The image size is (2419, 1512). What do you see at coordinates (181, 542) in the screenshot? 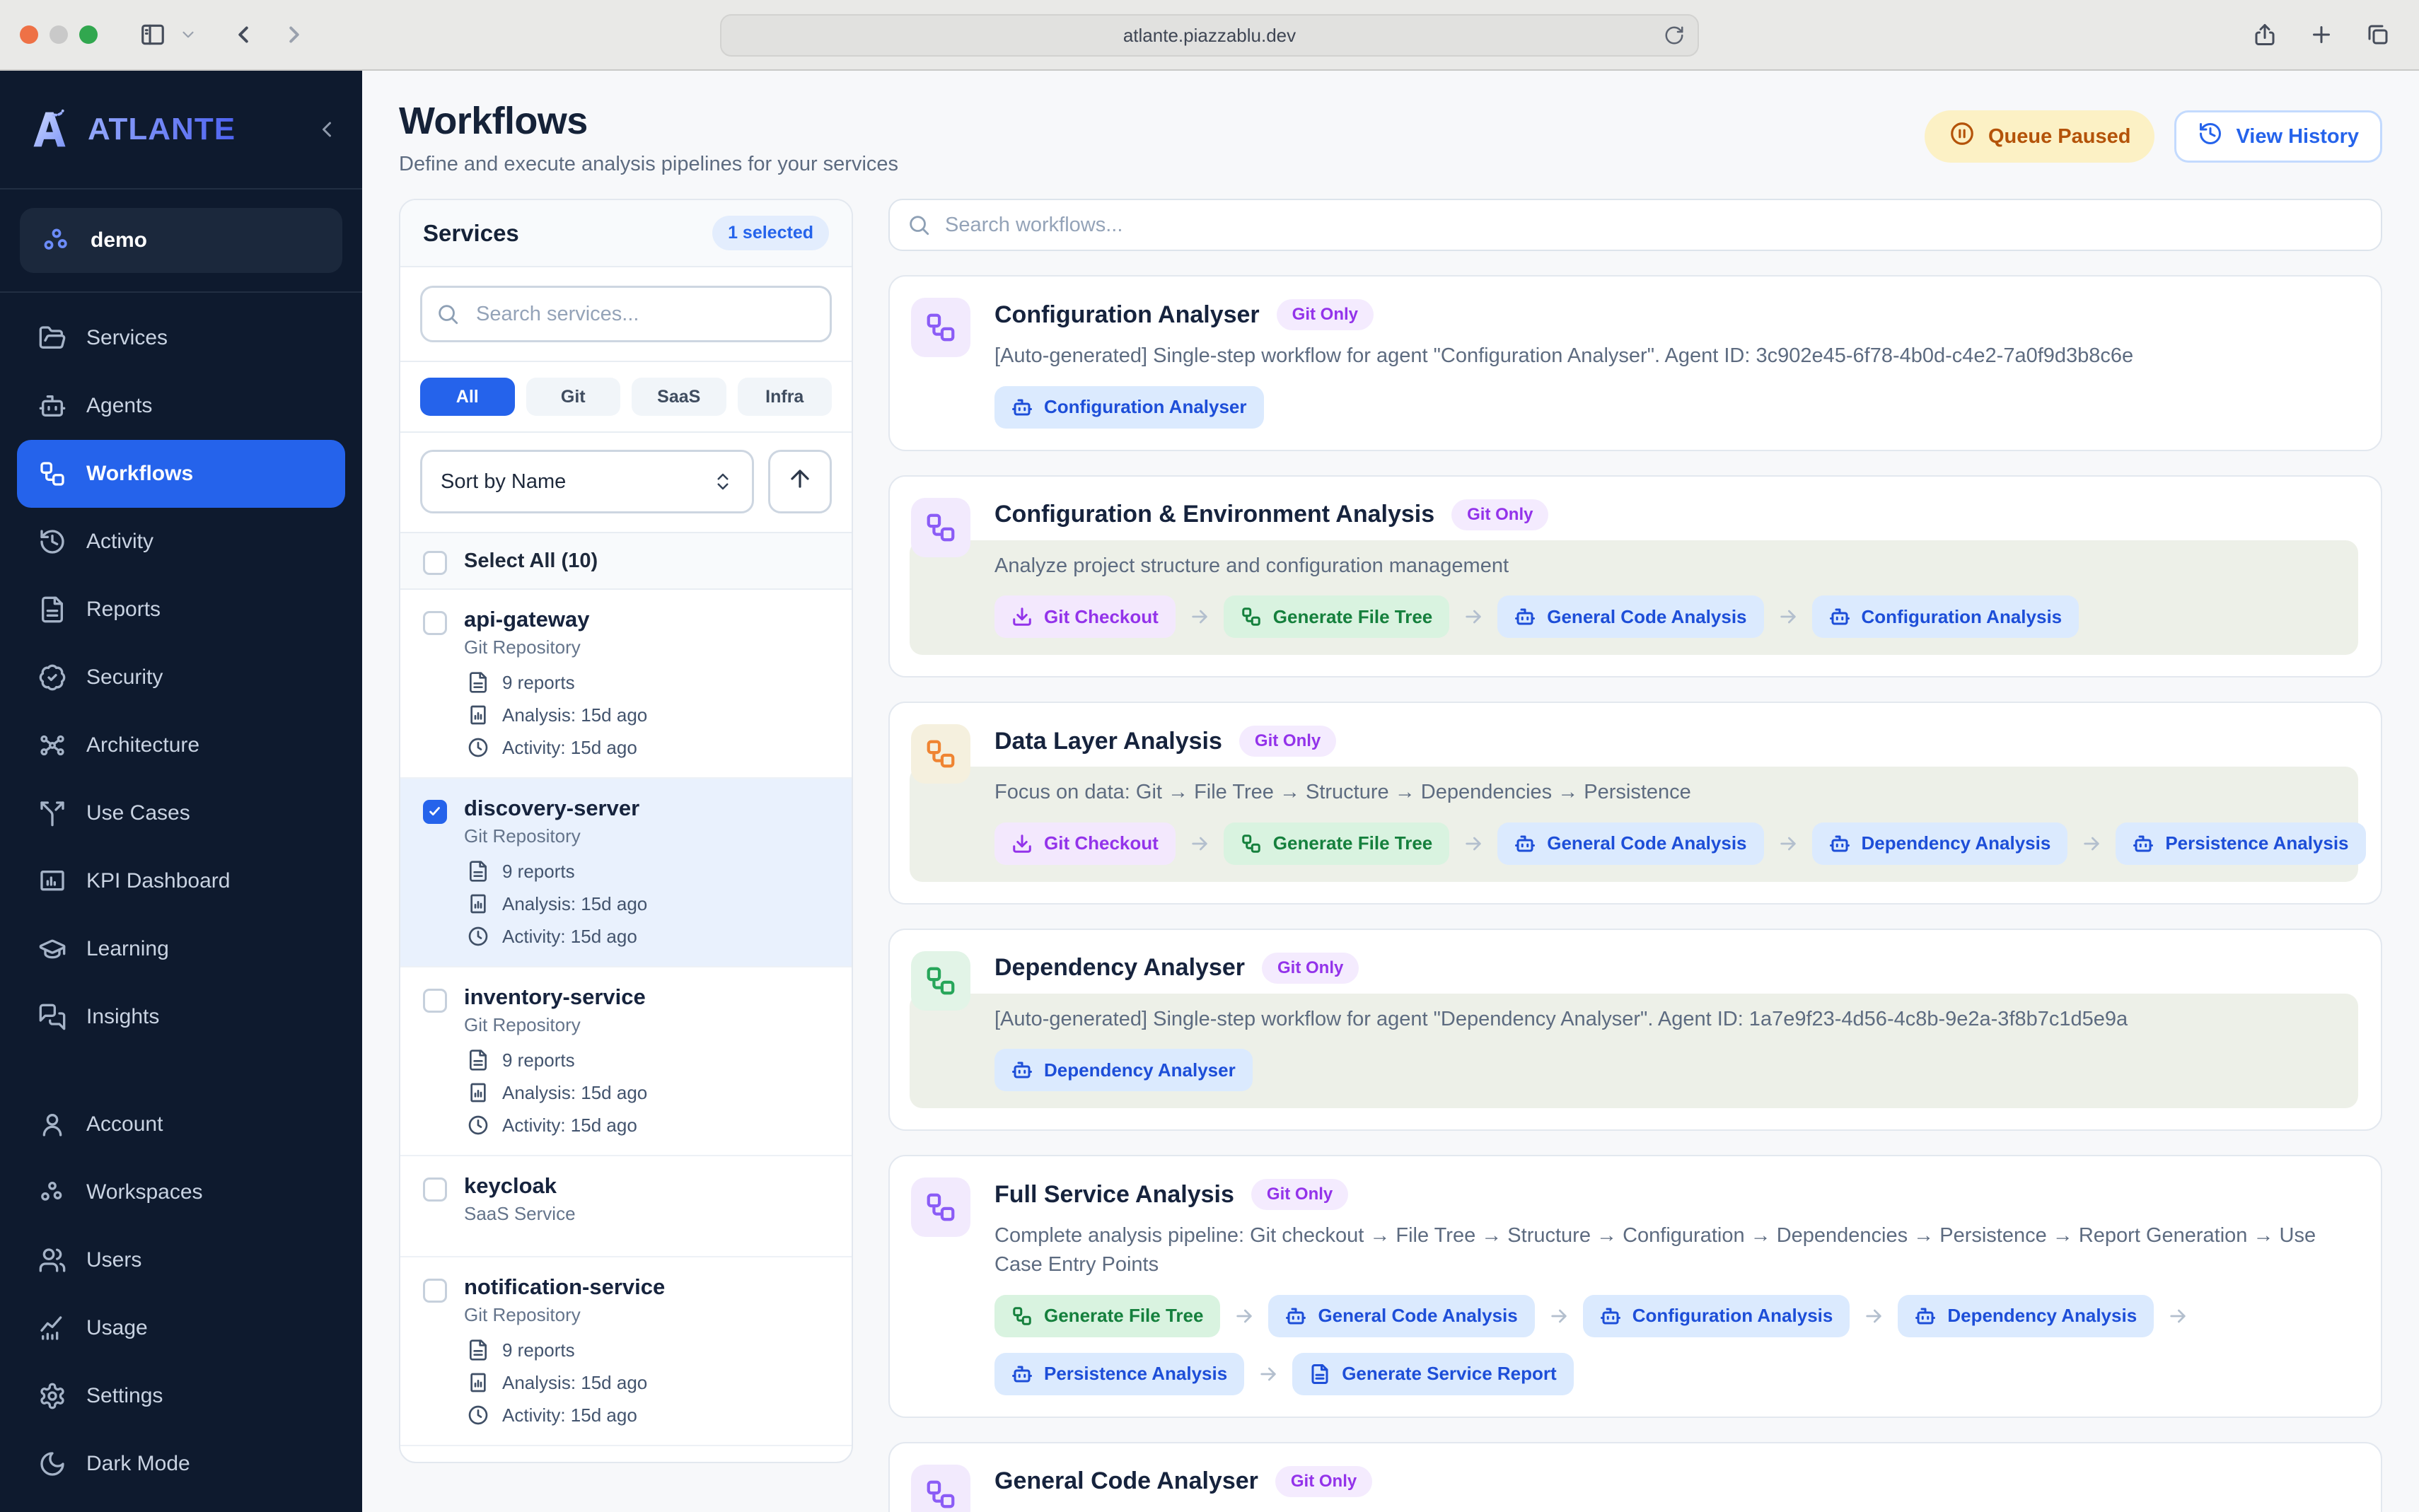
I see `sidebar-item-activity: Activity` at bounding box center [181, 542].